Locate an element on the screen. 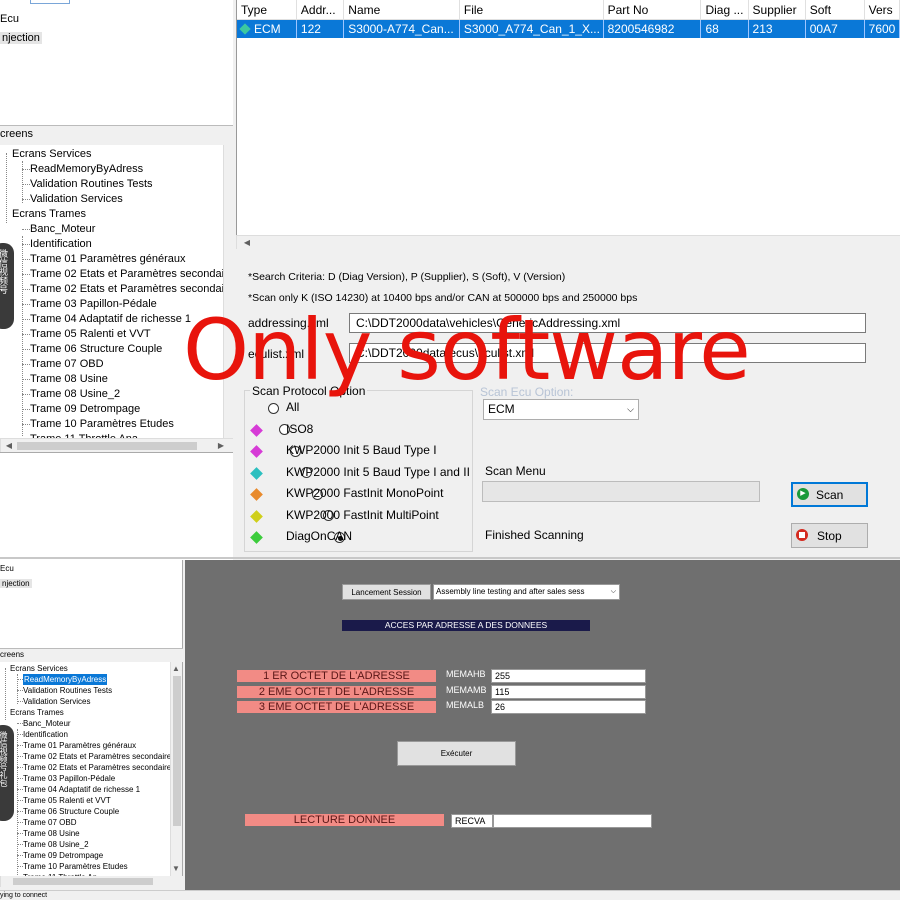 Image resolution: width=900 pixels, height=900 pixels. scan-ecu-select: ECM ⌵ is located at coordinates (561, 409).